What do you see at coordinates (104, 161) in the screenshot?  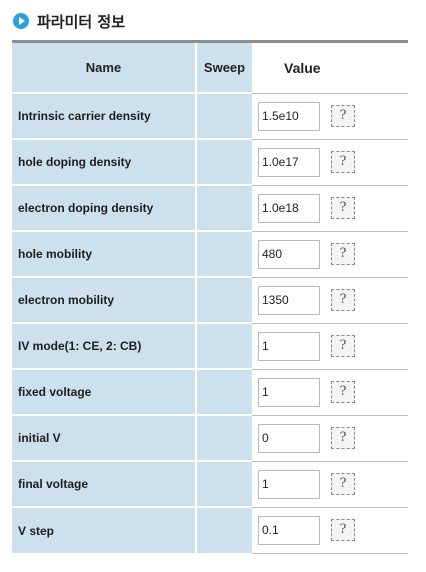 I see `param-name: hole doping density` at bounding box center [104, 161].